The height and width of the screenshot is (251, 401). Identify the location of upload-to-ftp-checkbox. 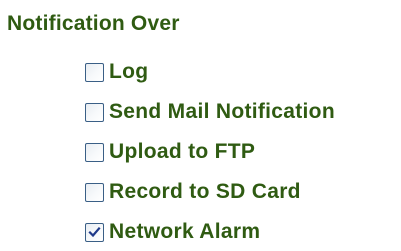
(94, 152).